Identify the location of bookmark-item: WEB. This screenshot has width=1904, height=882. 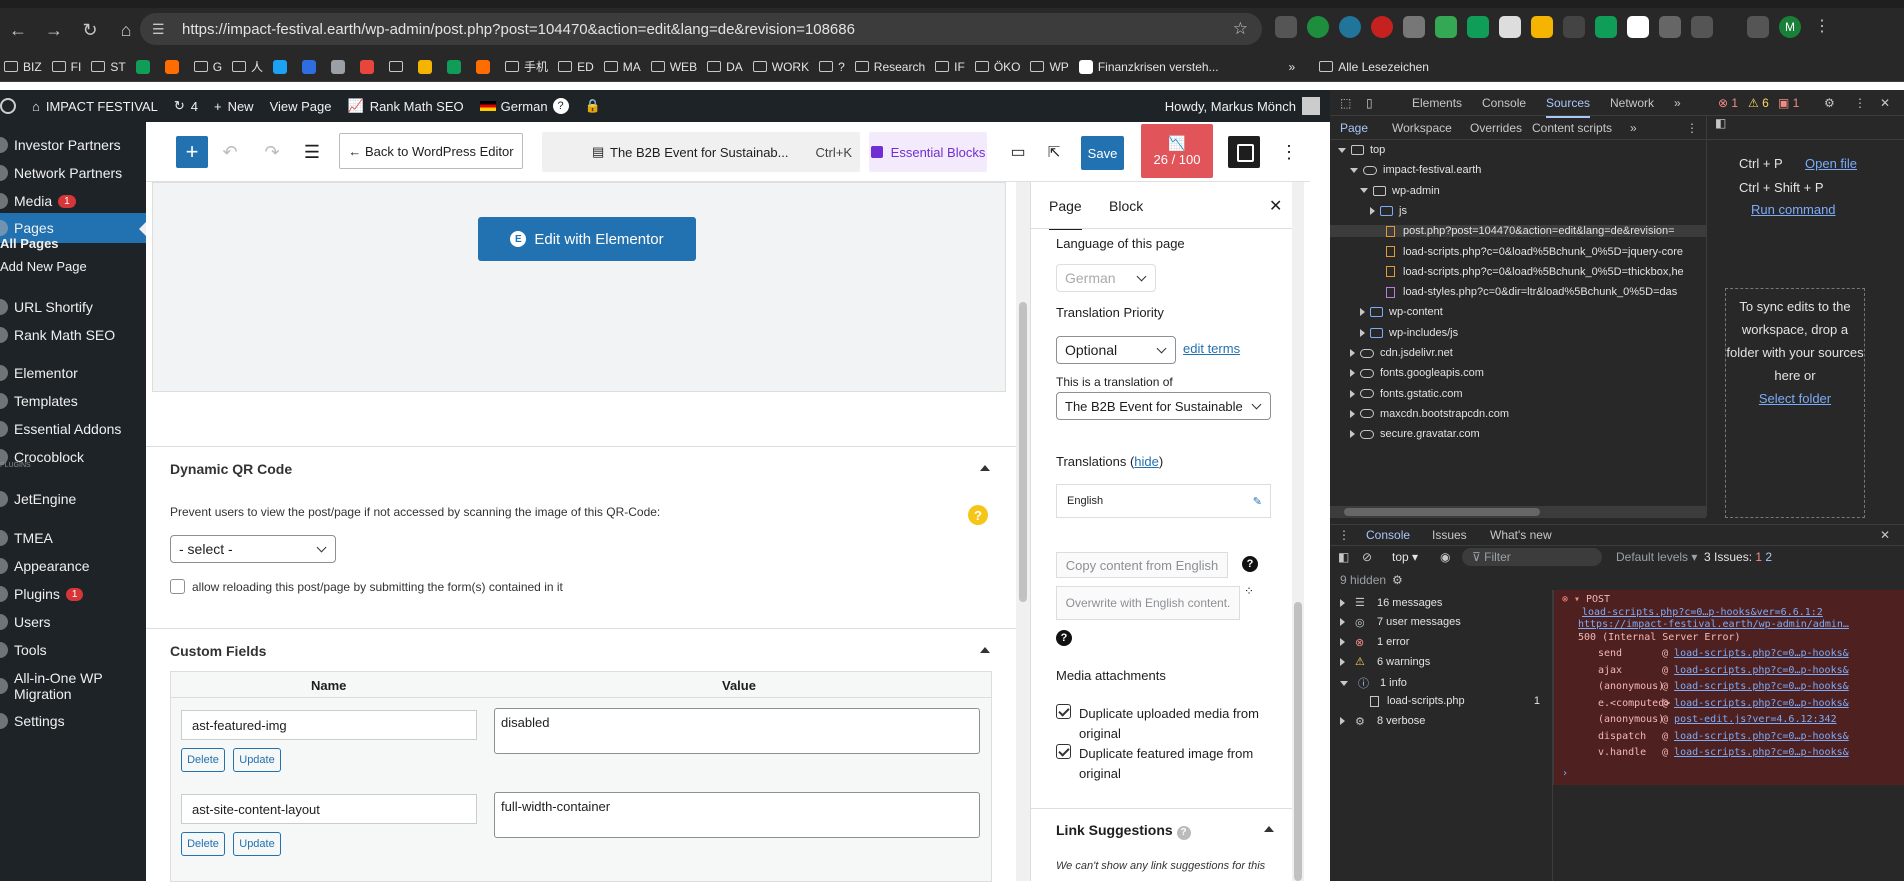
(673, 67).